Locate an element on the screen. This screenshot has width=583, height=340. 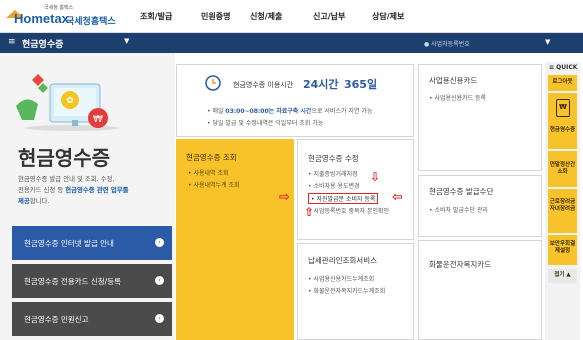
red-arrow-up-icon: ⇧ is located at coordinates (309, 212).